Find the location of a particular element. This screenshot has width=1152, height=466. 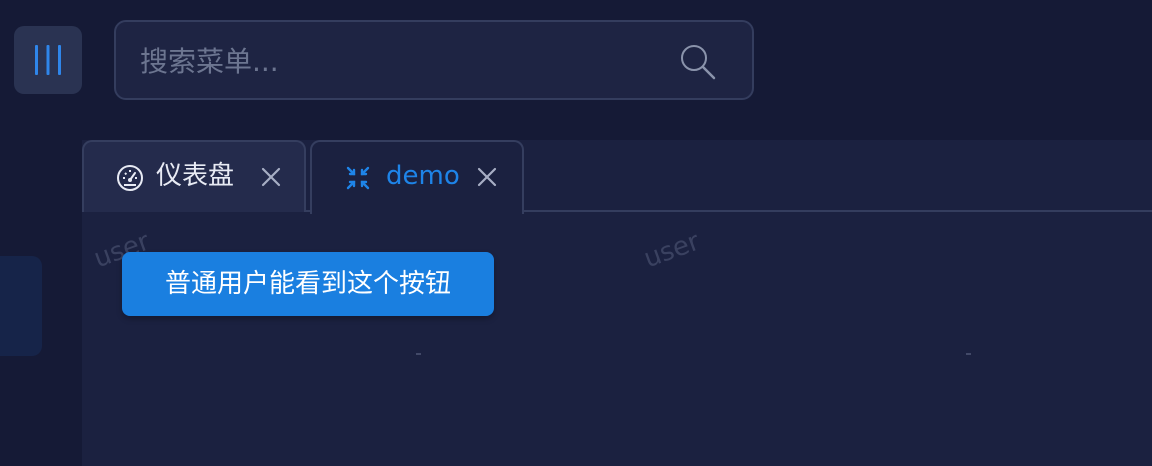

menu-icon is located at coordinates (48, 60).